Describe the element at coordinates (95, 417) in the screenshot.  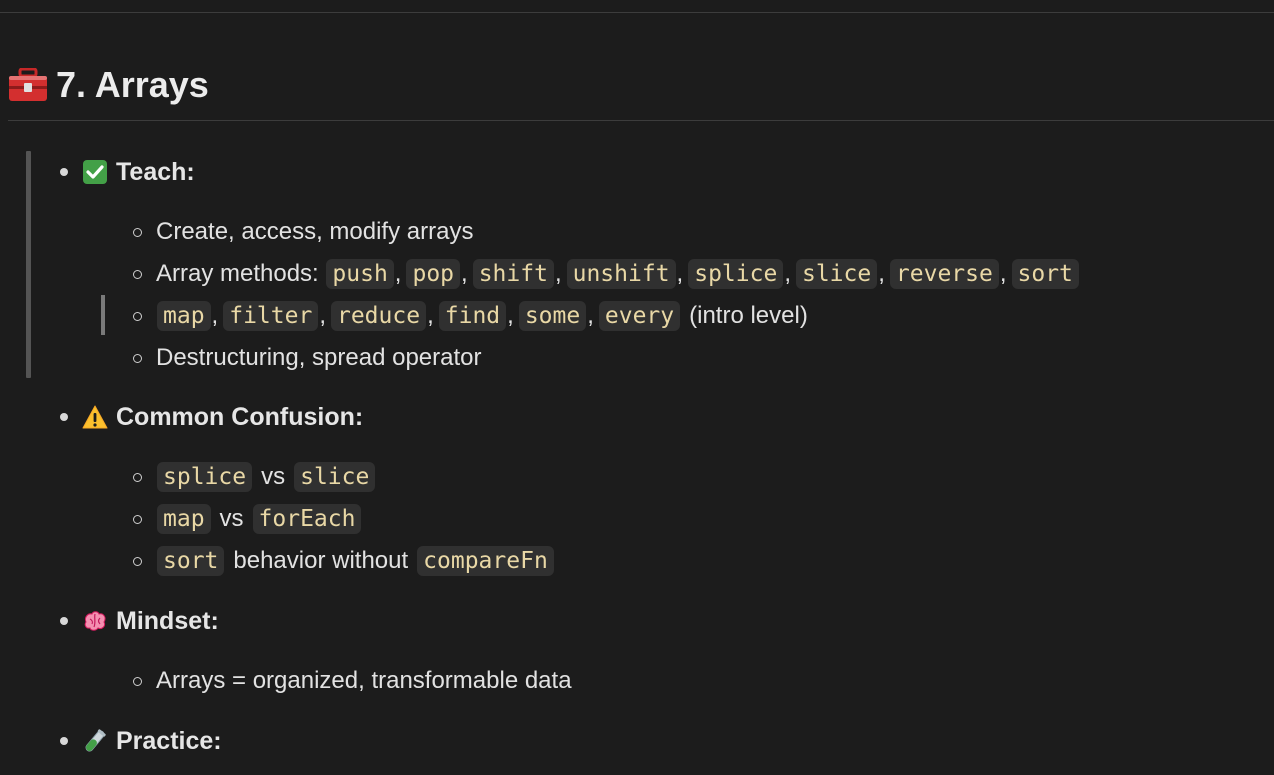
I see `warning-icon` at that location.